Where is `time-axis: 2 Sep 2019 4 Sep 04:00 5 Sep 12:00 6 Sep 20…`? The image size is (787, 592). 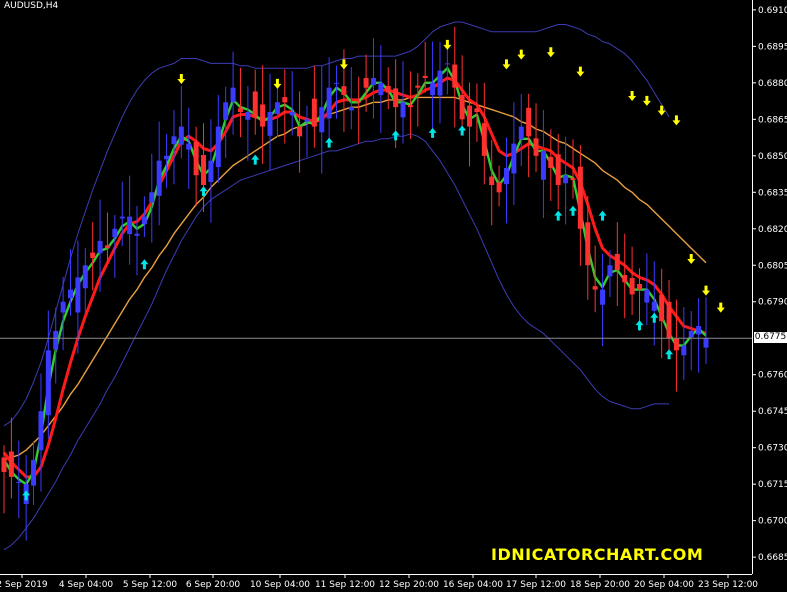 time-axis: 2 Sep 2019 4 Sep 04:00 5 Sep 12:00 6 Sep 20… is located at coordinates (379, 582).